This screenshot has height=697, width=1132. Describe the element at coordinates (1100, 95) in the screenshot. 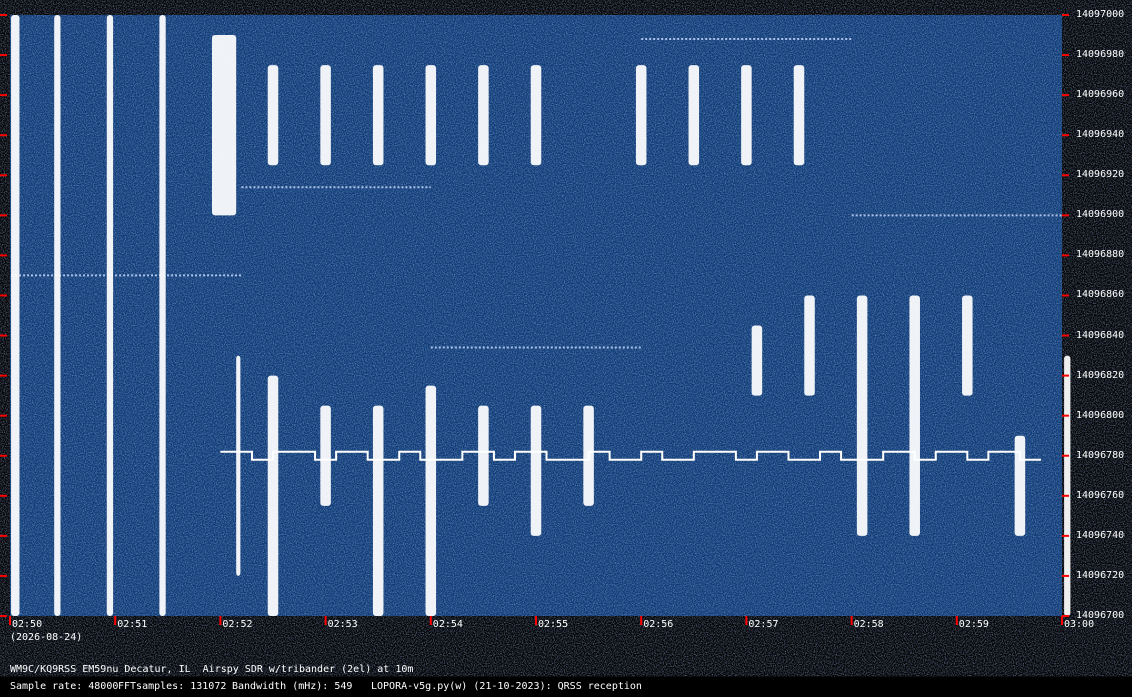

I see `freq-tick-label: 14096960` at that location.